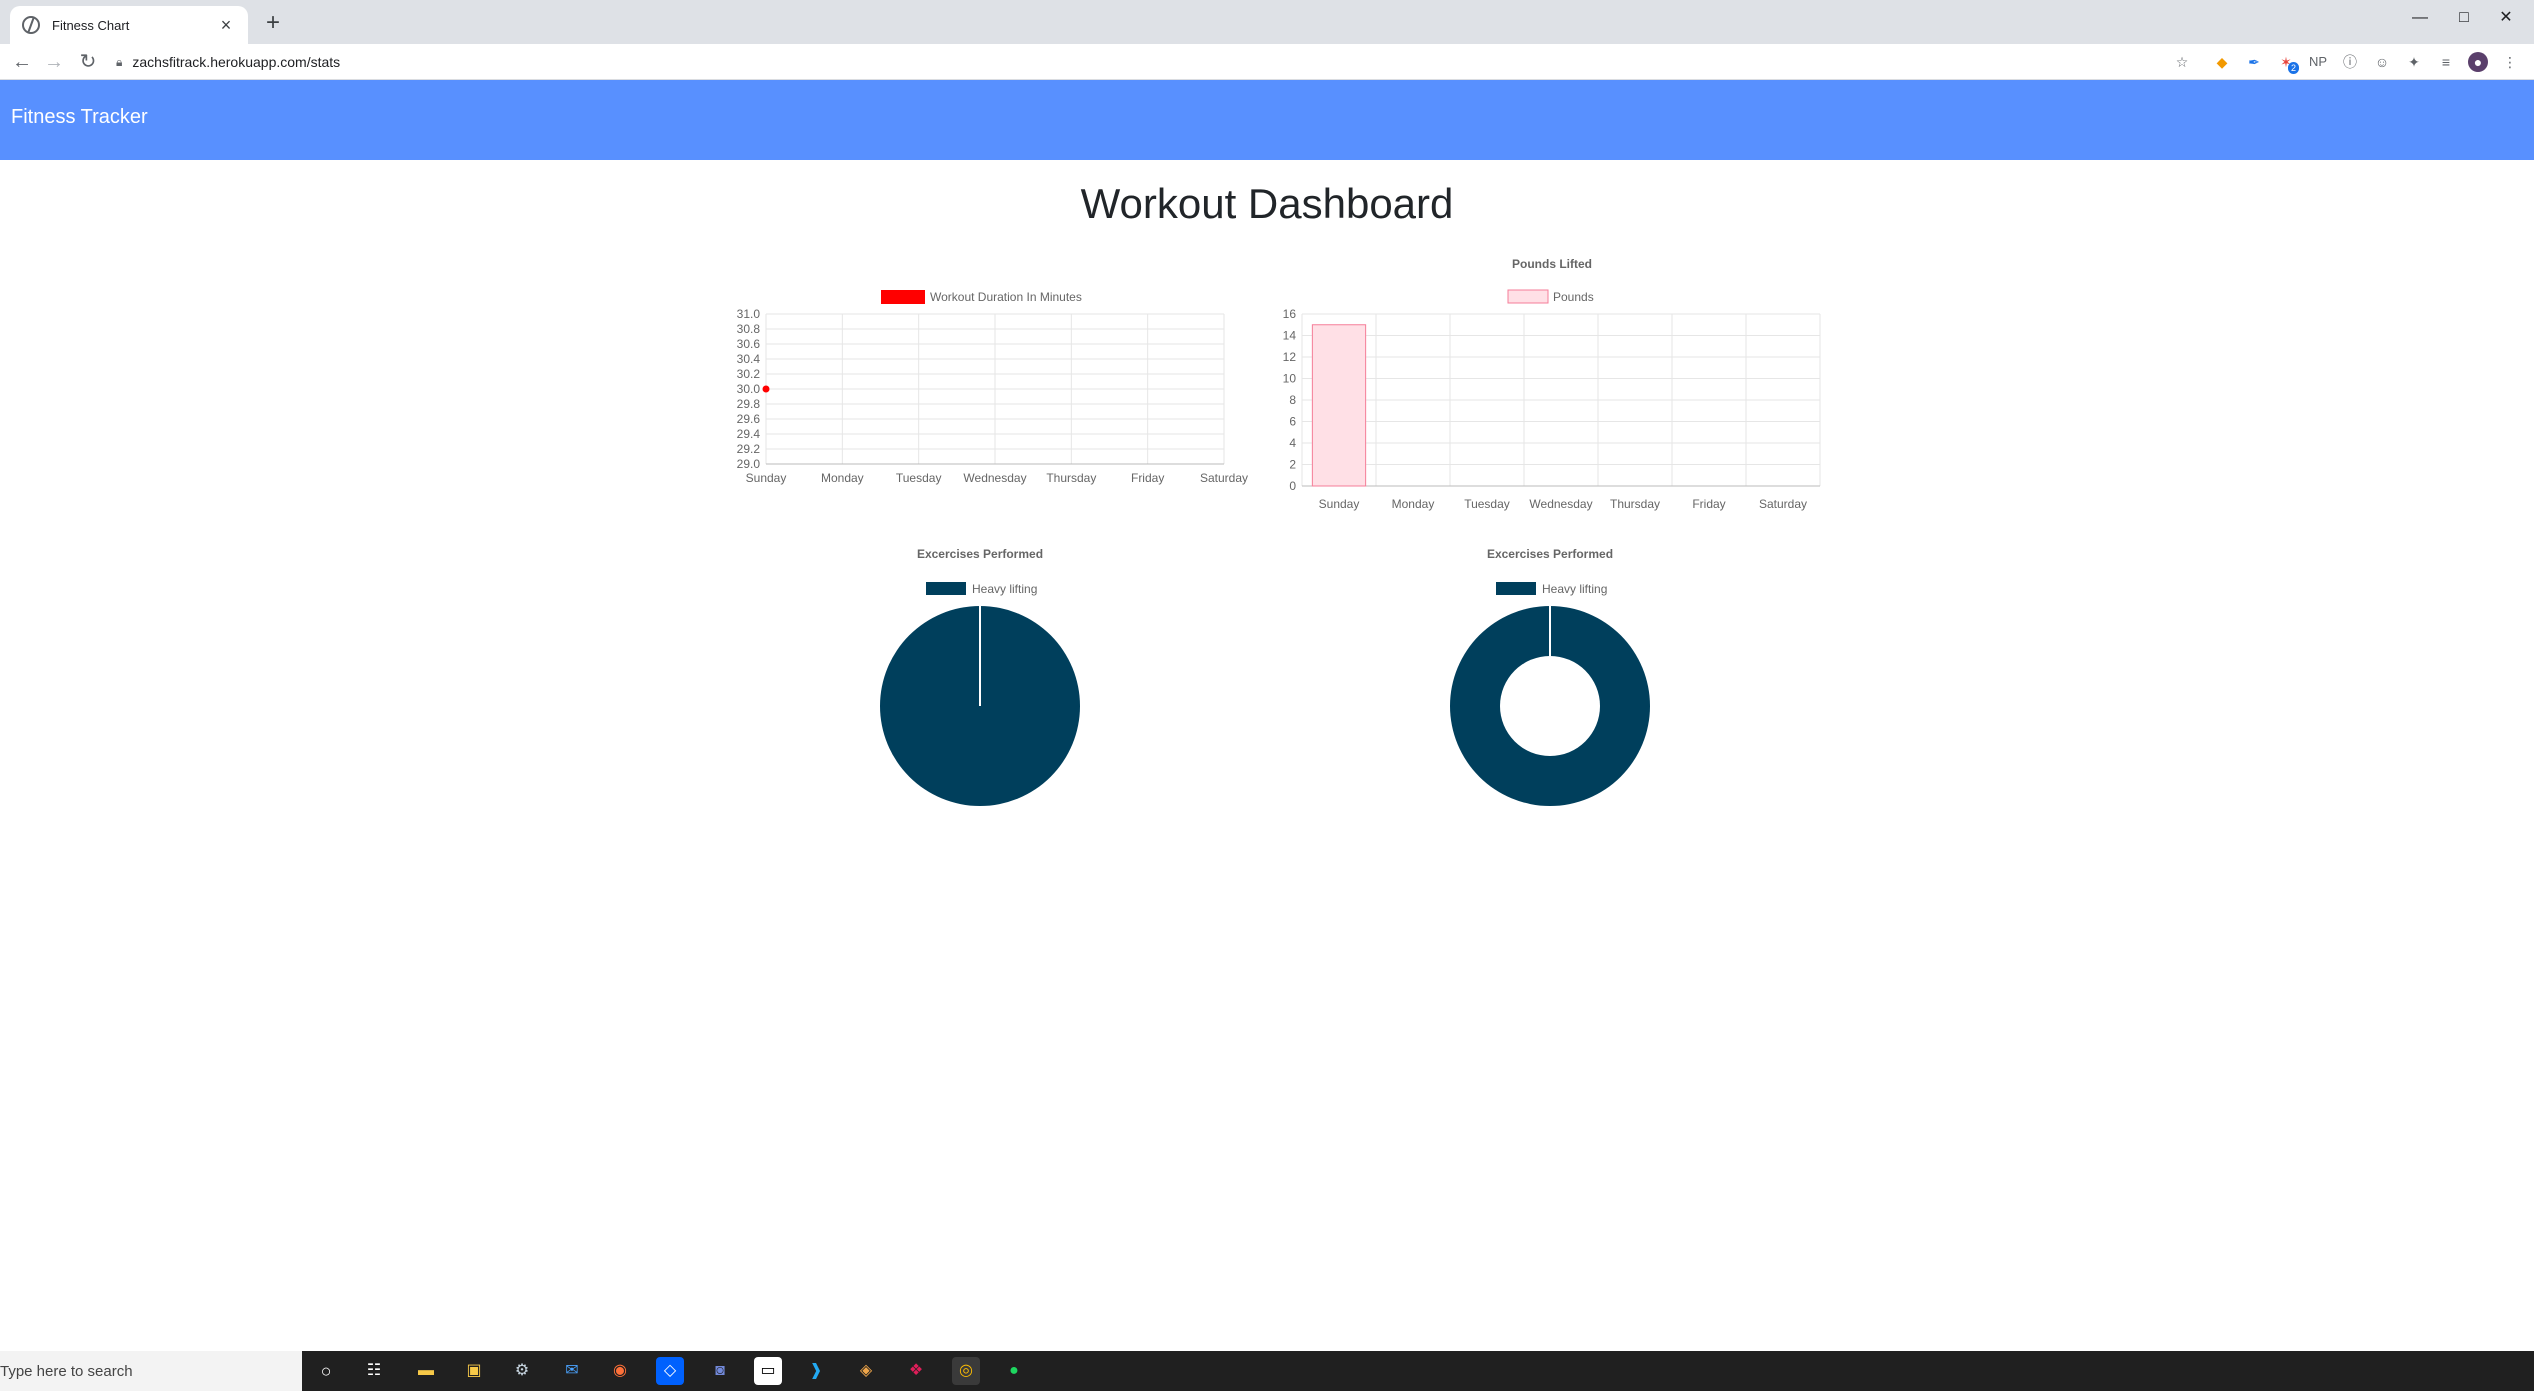 The width and height of the screenshot is (2534, 1391). What do you see at coordinates (966, 1371) in the screenshot?
I see `chrome-icon: ◎` at bounding box center [966, 1371].